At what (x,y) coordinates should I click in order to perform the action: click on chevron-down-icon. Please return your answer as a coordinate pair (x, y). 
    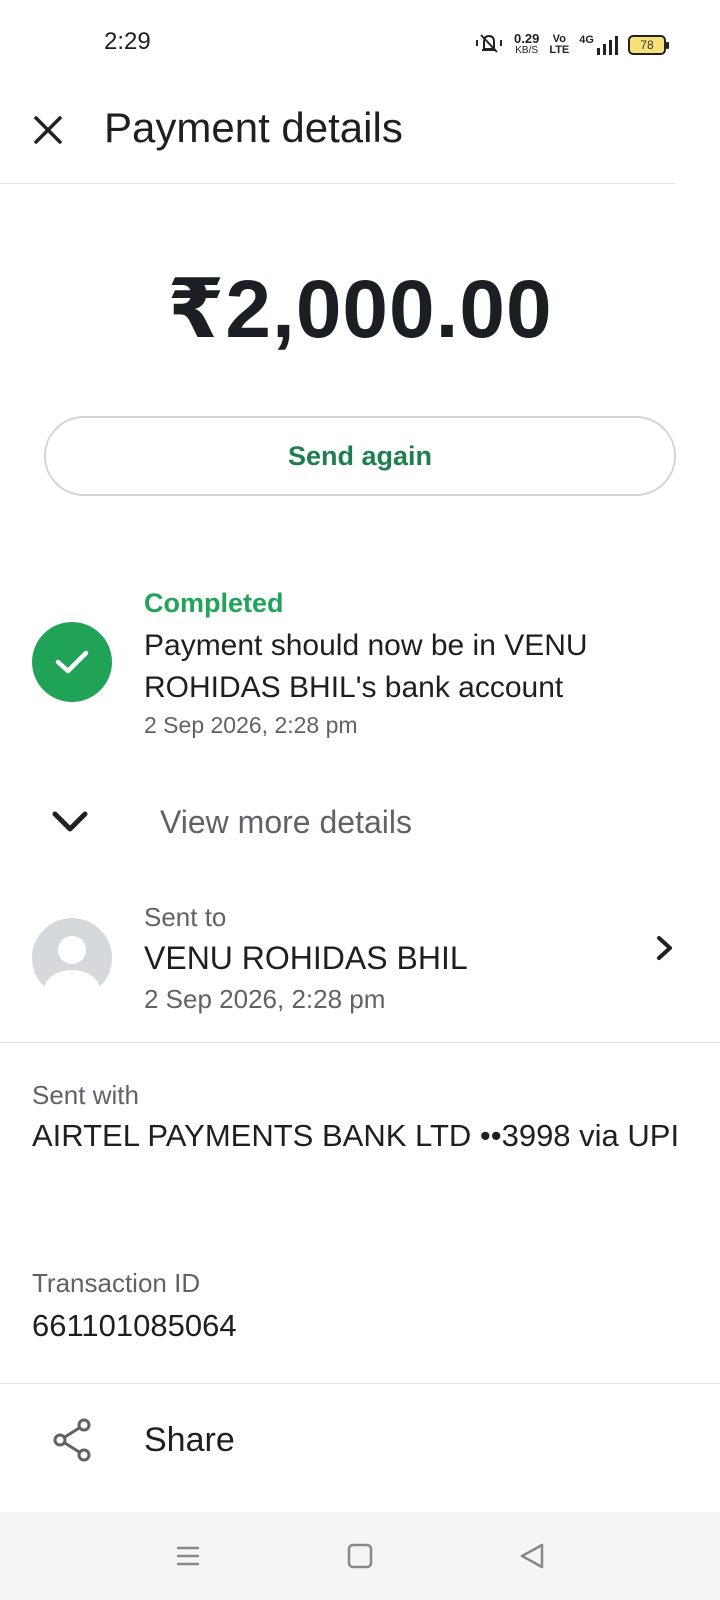
    Looking at the image, I should click on (70, 822).